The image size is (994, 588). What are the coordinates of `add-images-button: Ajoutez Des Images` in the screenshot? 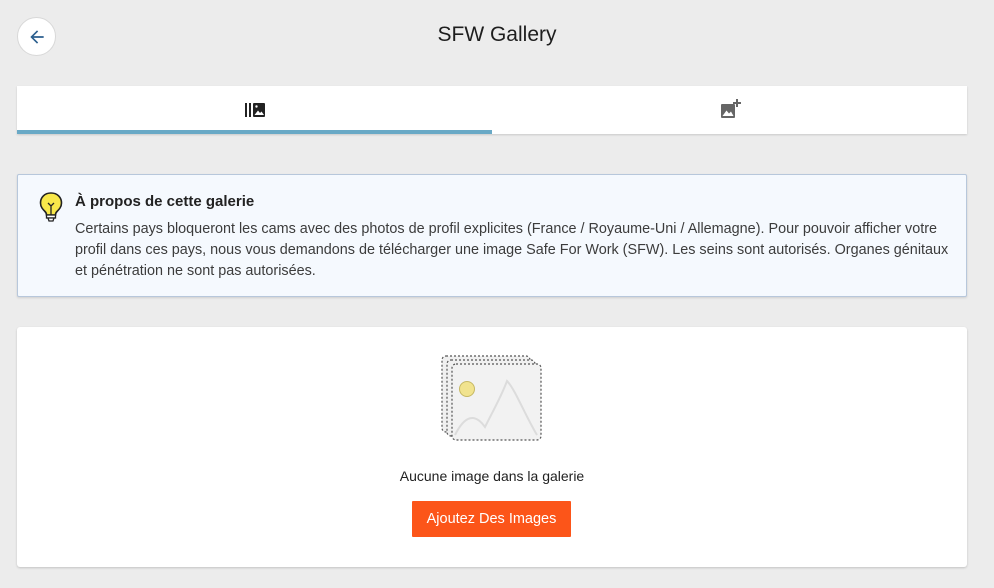 It's located at (491, 519).